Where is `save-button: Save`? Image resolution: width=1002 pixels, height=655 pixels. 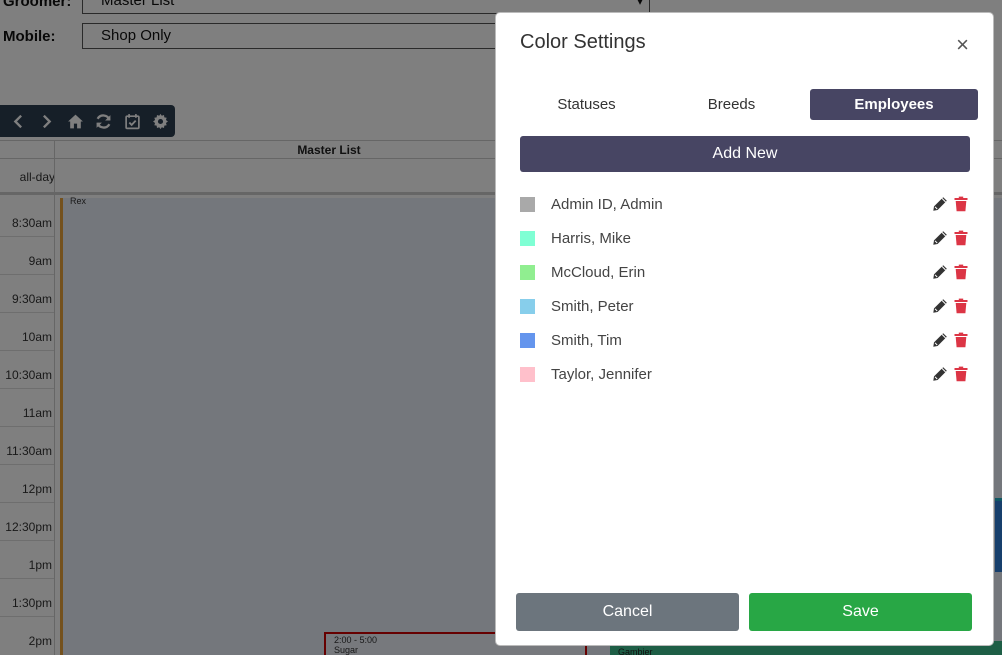 save-button: Save is located at coordinates (860, 612).